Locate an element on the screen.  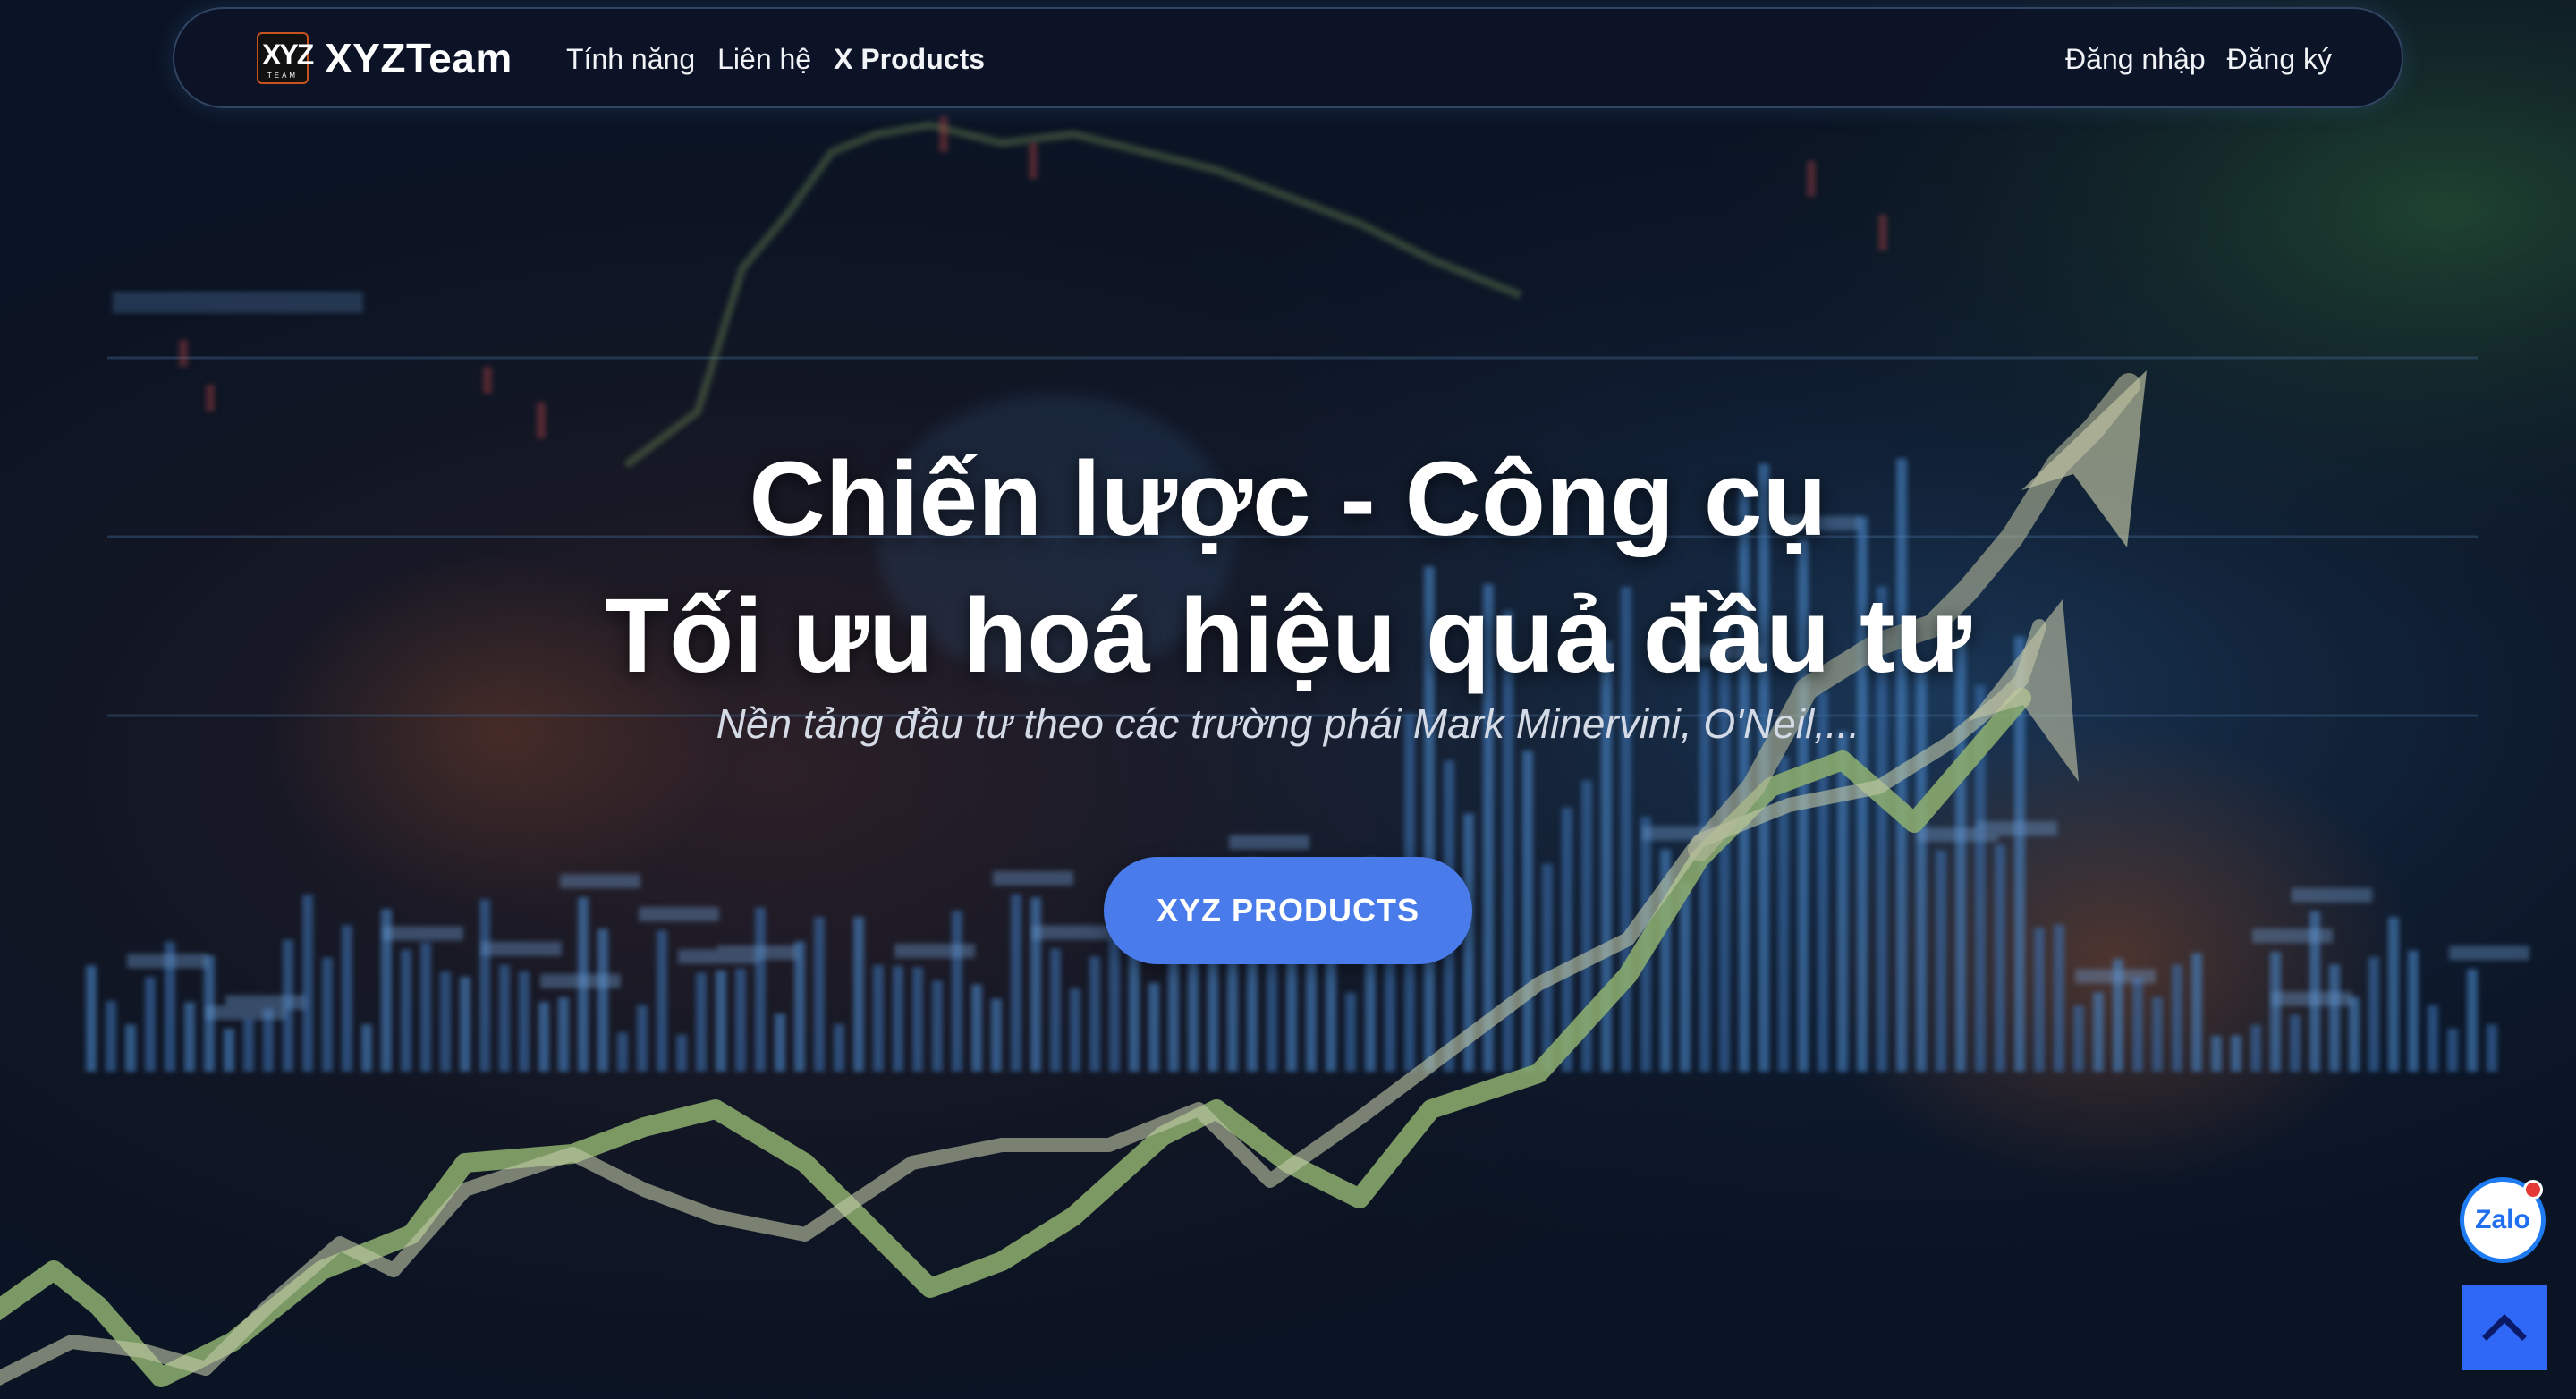
brand-name: XYZTeam is located at coordinates (419, 58).